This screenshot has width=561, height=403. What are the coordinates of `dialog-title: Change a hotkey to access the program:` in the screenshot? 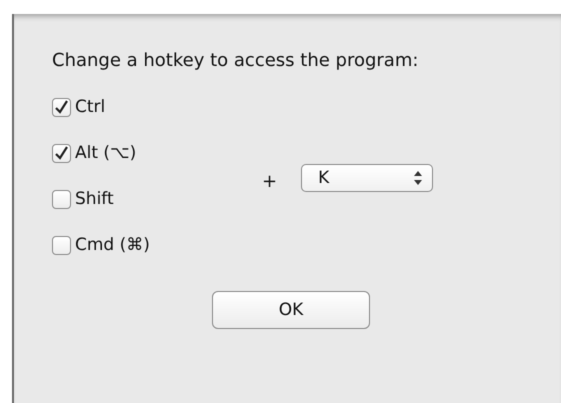 It's located at (236, 60).